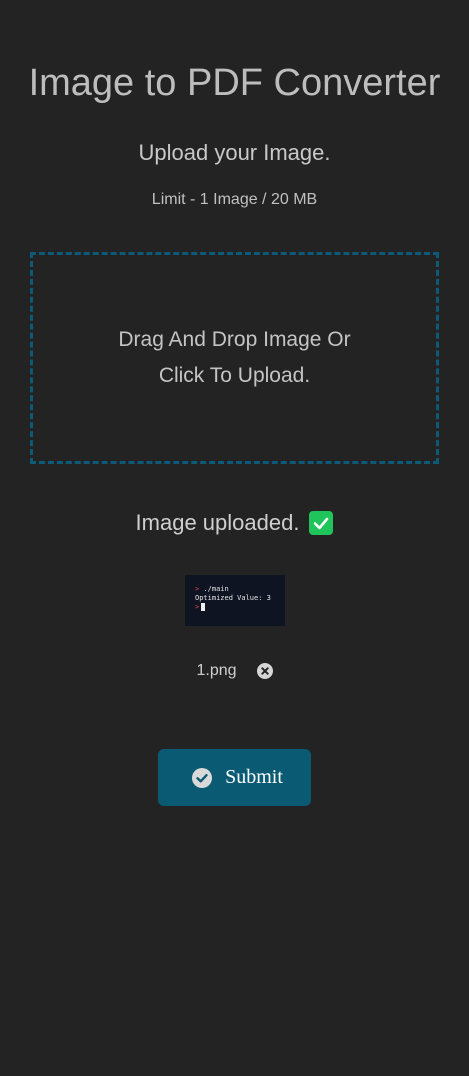  I want to click on preview-line: Optimized Value: 3, so click(233, 598).